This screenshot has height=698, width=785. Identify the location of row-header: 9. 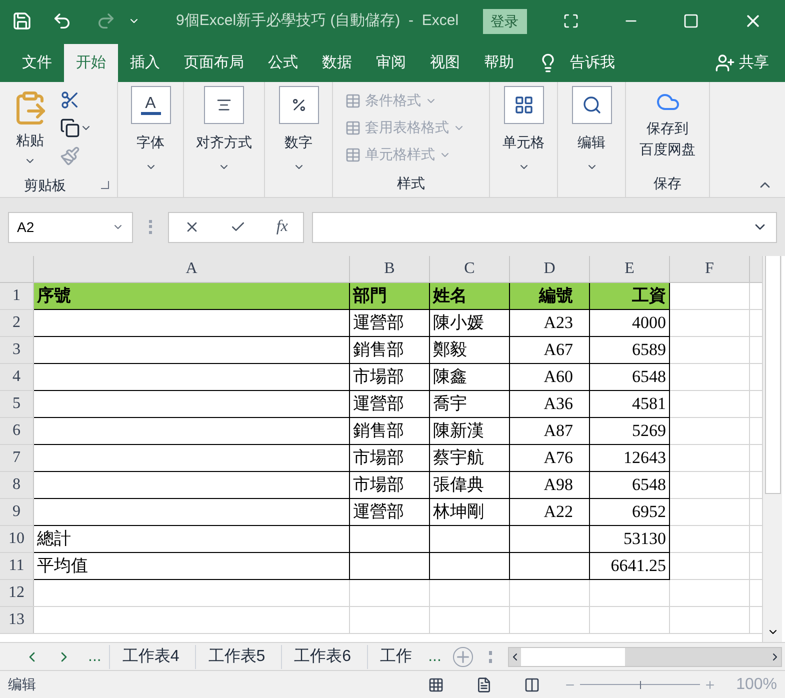
(17, 512).